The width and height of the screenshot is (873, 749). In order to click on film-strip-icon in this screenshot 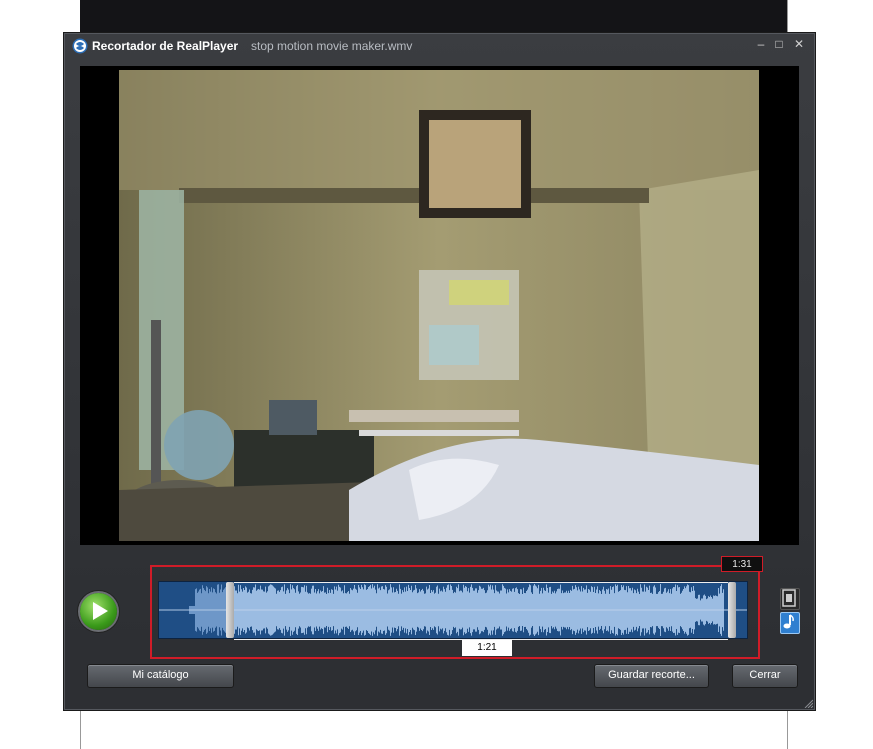, I will do `click(789, 598)`.